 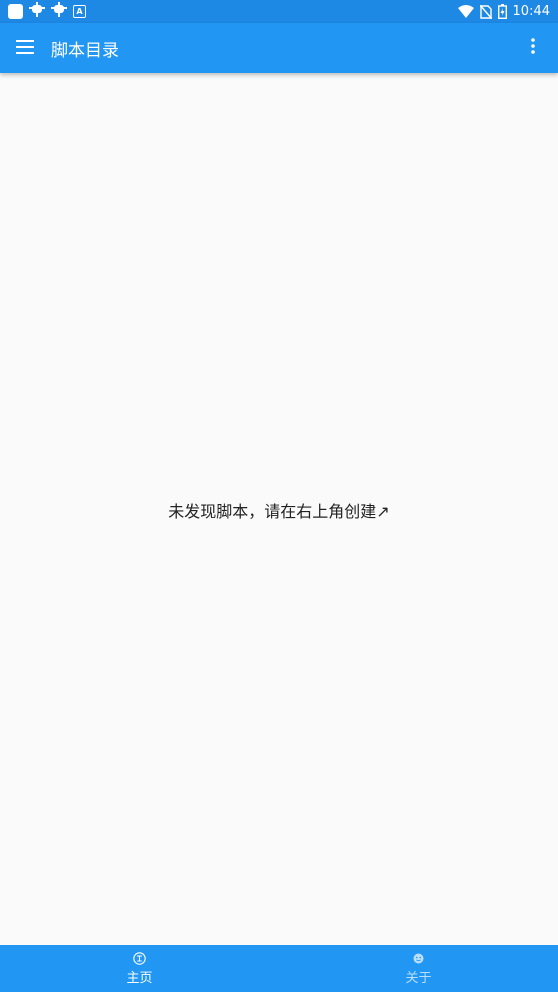 I want to click on status-clock: 10:44, so click(x=531, y=11).